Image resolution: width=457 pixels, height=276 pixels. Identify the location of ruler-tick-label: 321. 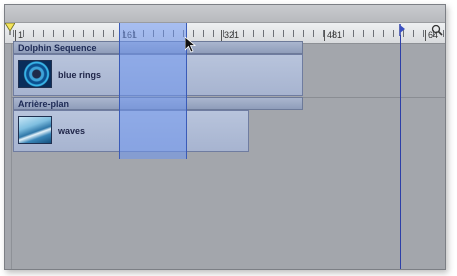
(230, 35).